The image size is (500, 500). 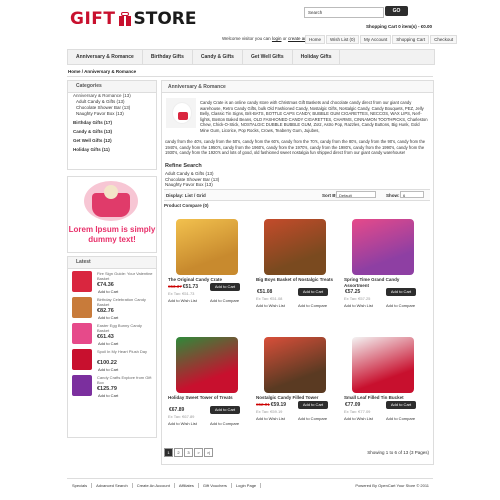 What do you see at coordinates (102, 71) in the screenshot?
I see `breadcrumb: Home / Anniversary & Romance` at bounding box center [102, 71].